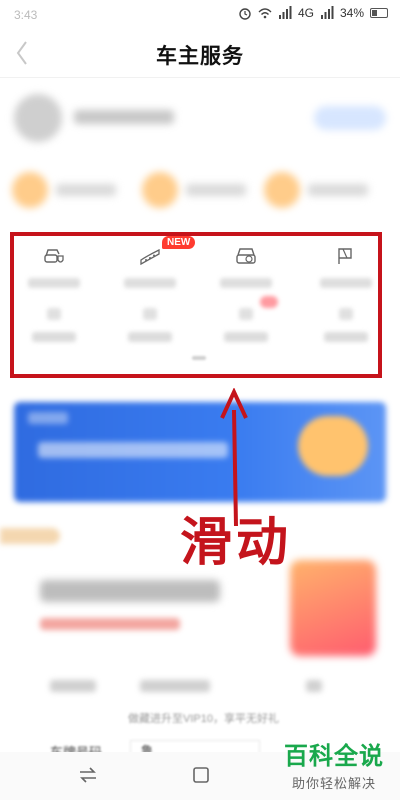 The width and height of the screenshot is (400, 800). I want to click on user-profile, so click(200, 120).